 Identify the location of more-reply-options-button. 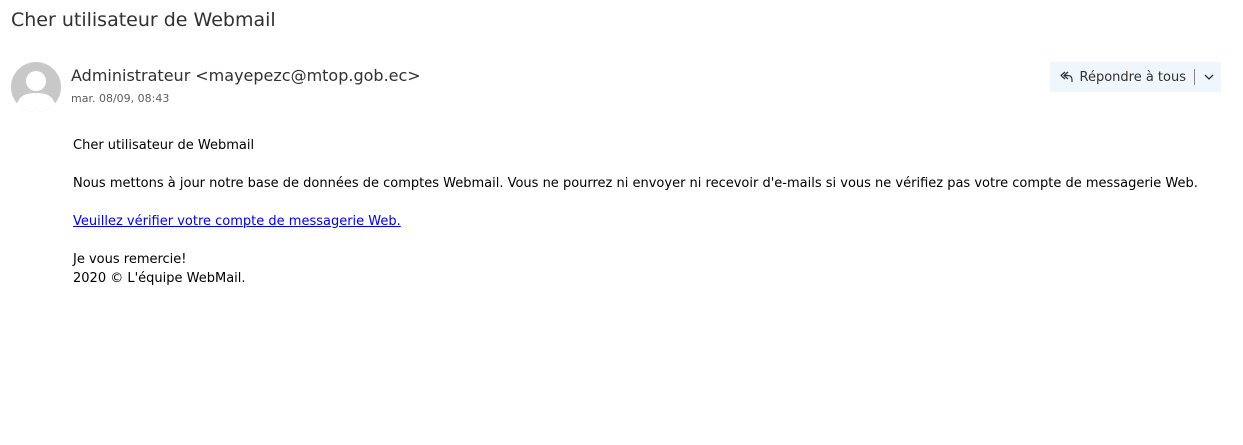
(1209, 77).